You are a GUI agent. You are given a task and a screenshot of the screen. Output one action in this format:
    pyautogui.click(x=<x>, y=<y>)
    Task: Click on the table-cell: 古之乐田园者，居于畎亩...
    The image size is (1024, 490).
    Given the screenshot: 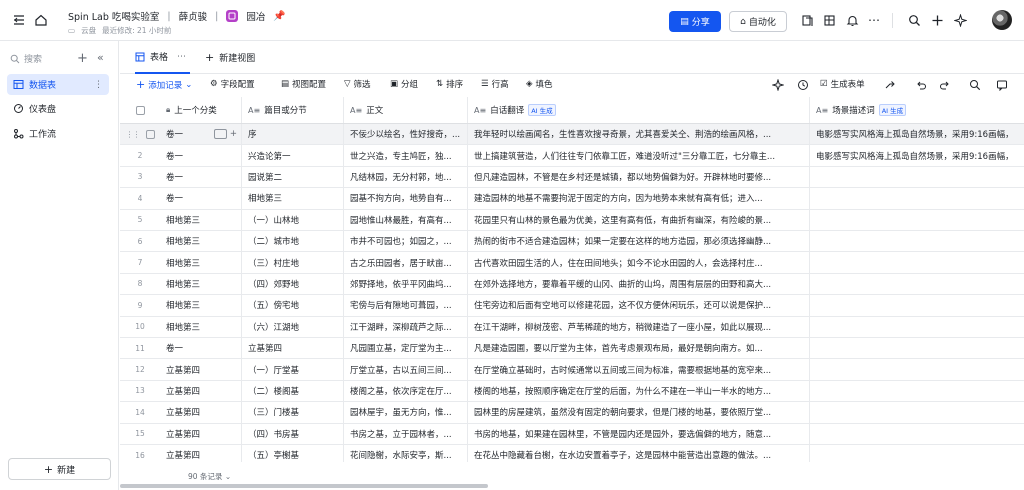 What is the action you would take?
    pyautogui.click(x=406, y=262)
    